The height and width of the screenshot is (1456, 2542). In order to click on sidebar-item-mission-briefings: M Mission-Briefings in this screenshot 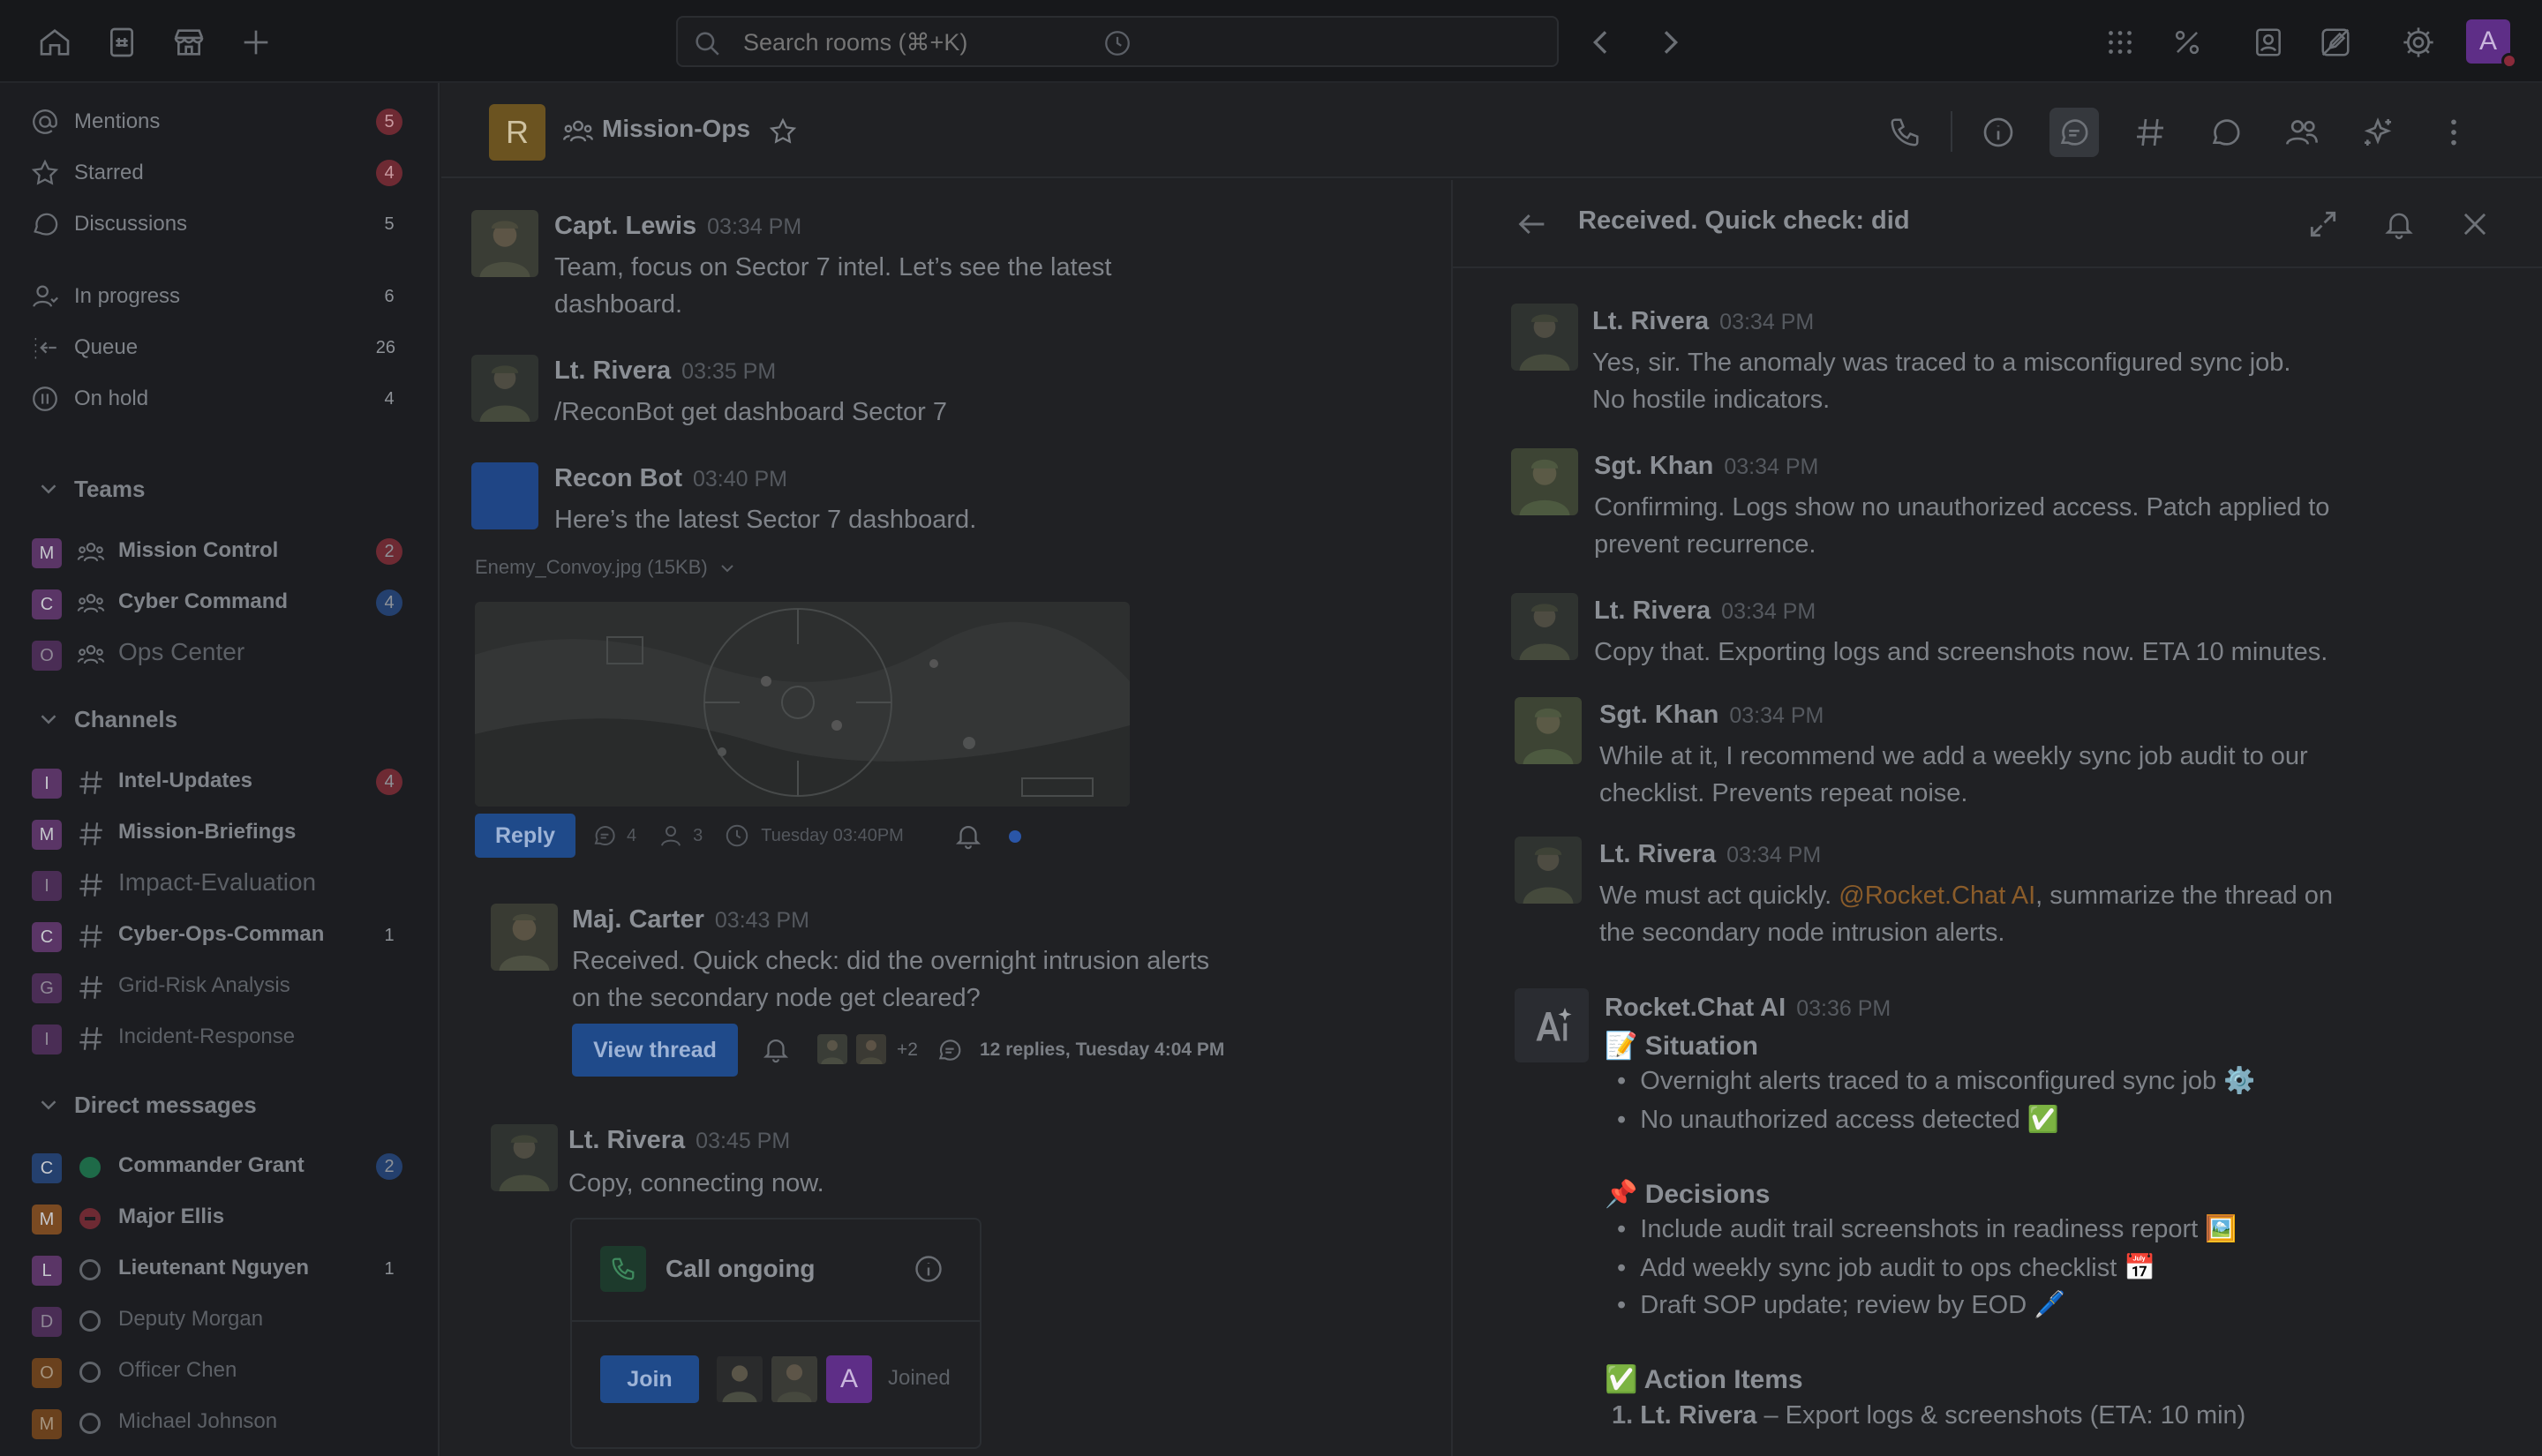, I will do `click(220, 833)`.